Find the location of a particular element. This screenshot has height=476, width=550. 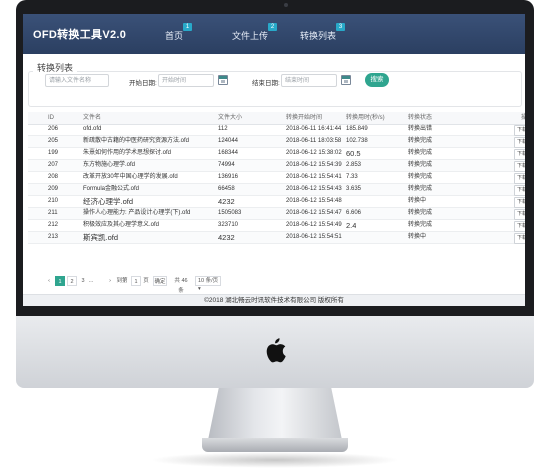

cell-filename: ofd.ofd is located at coordinates (92, 129).